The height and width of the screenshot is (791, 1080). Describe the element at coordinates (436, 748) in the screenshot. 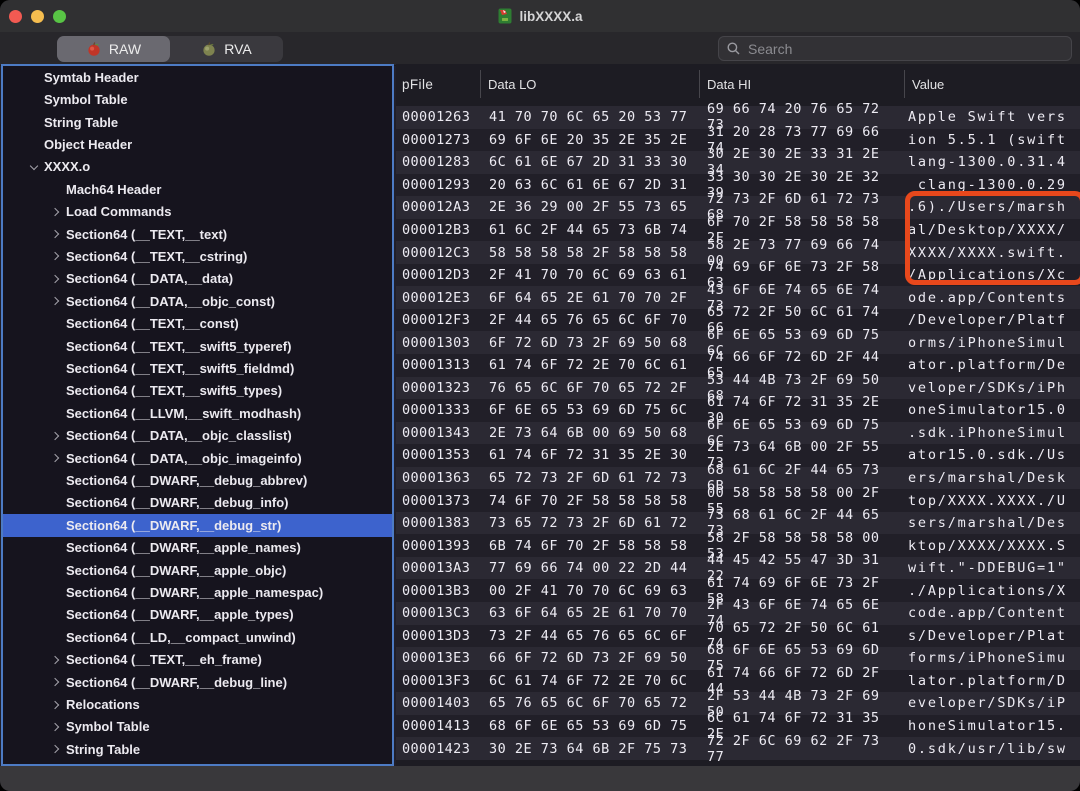

I see `hex-row-address: 00001423` at that location.